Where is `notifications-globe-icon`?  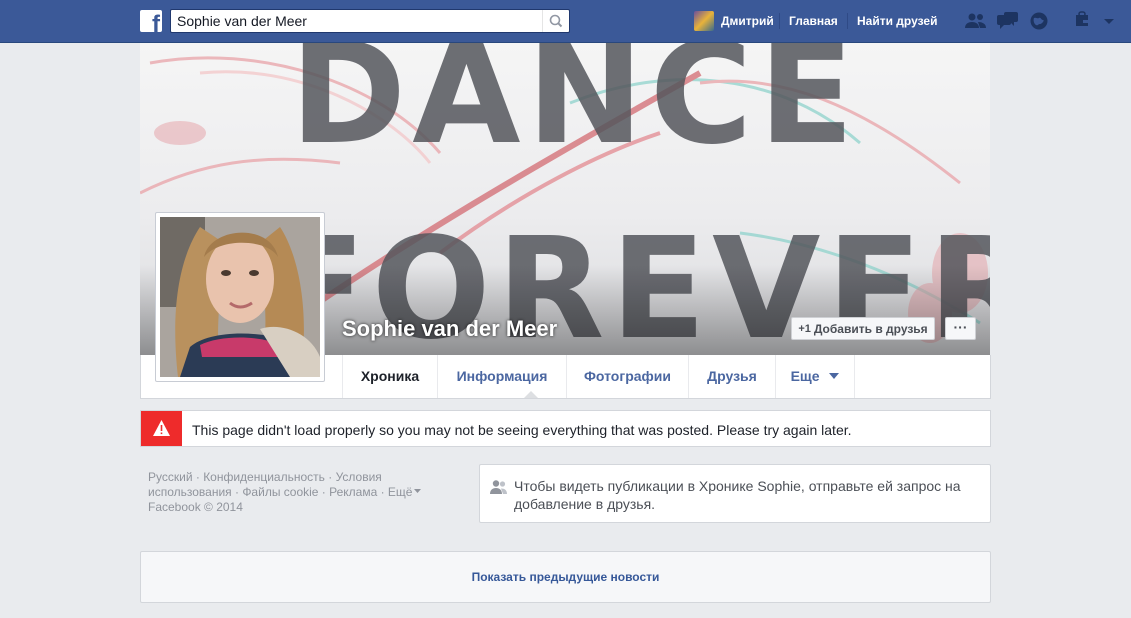 notifications-globe-icon is located at coordinates (1040, 21).